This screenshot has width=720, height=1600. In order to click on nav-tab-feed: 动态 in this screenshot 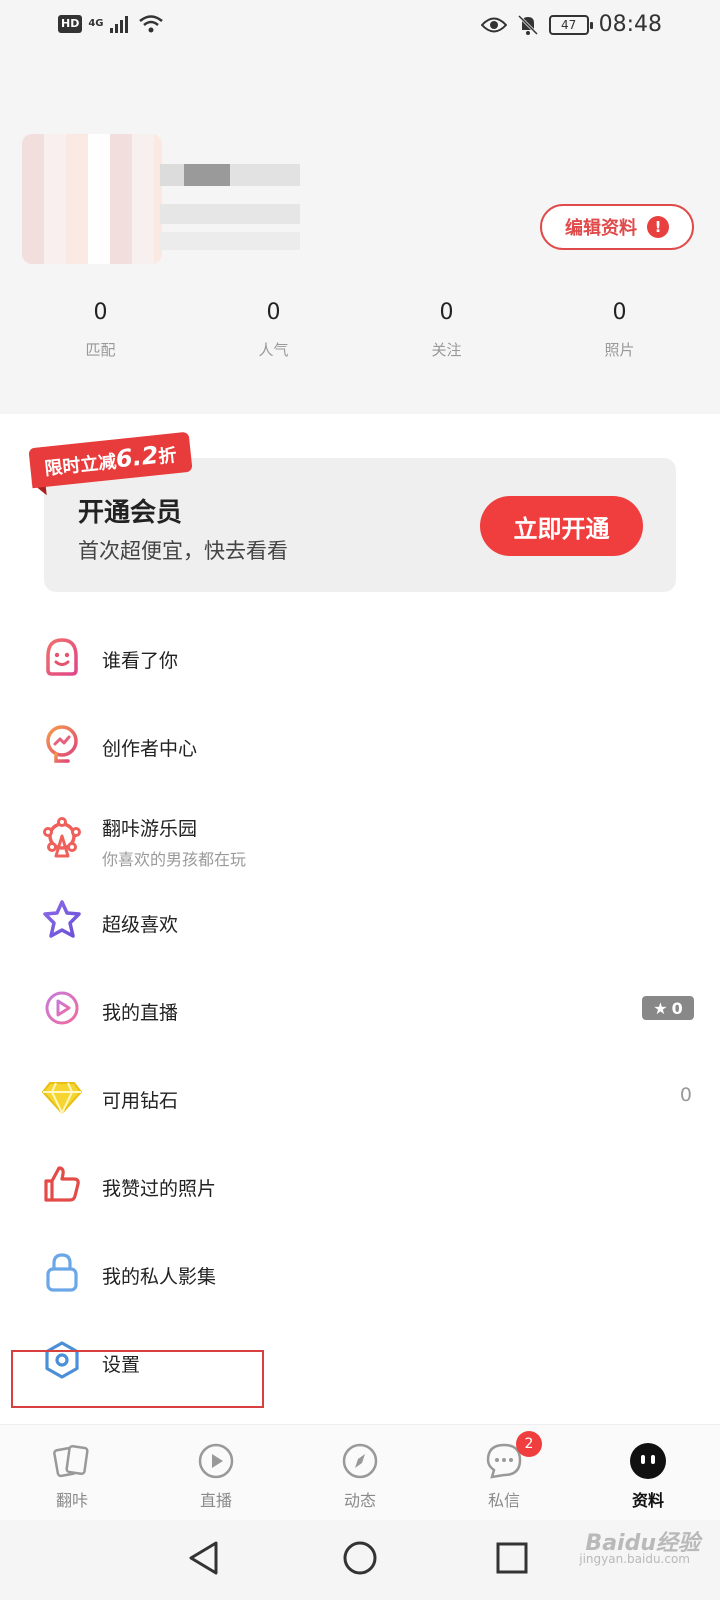, I will do `click(360, 1472)`.